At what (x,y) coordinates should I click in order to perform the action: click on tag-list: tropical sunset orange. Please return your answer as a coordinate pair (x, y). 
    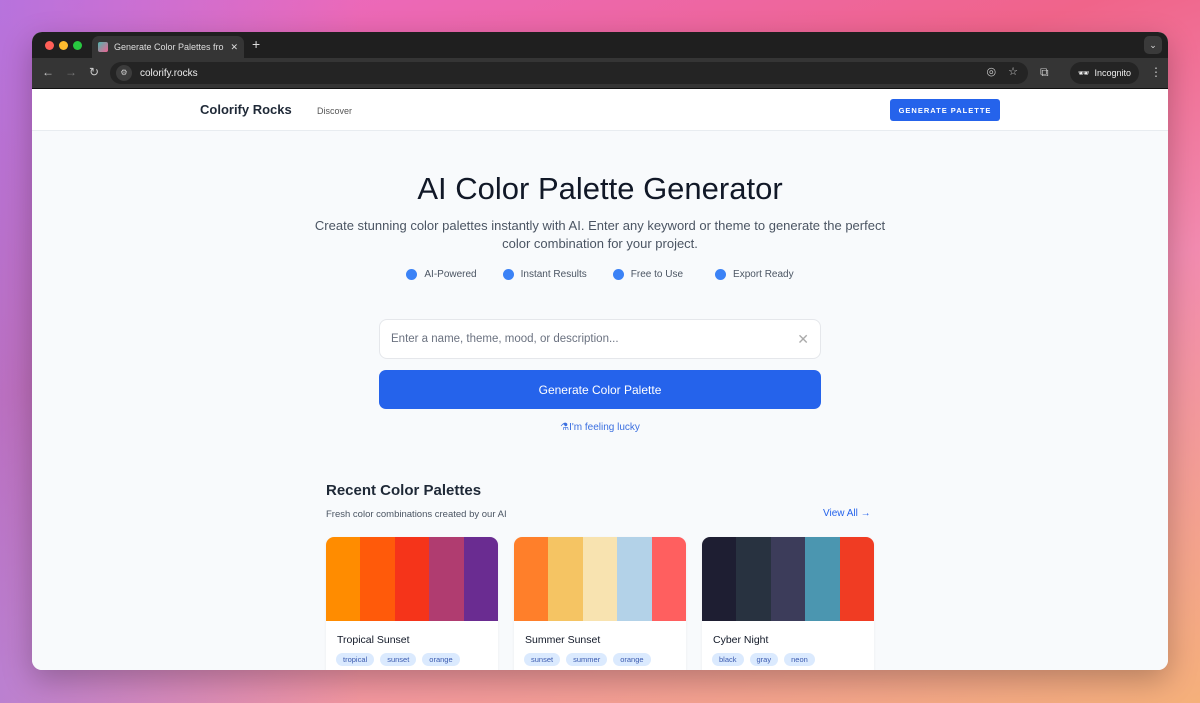
    Looking at the image, I should click on (398, 659).